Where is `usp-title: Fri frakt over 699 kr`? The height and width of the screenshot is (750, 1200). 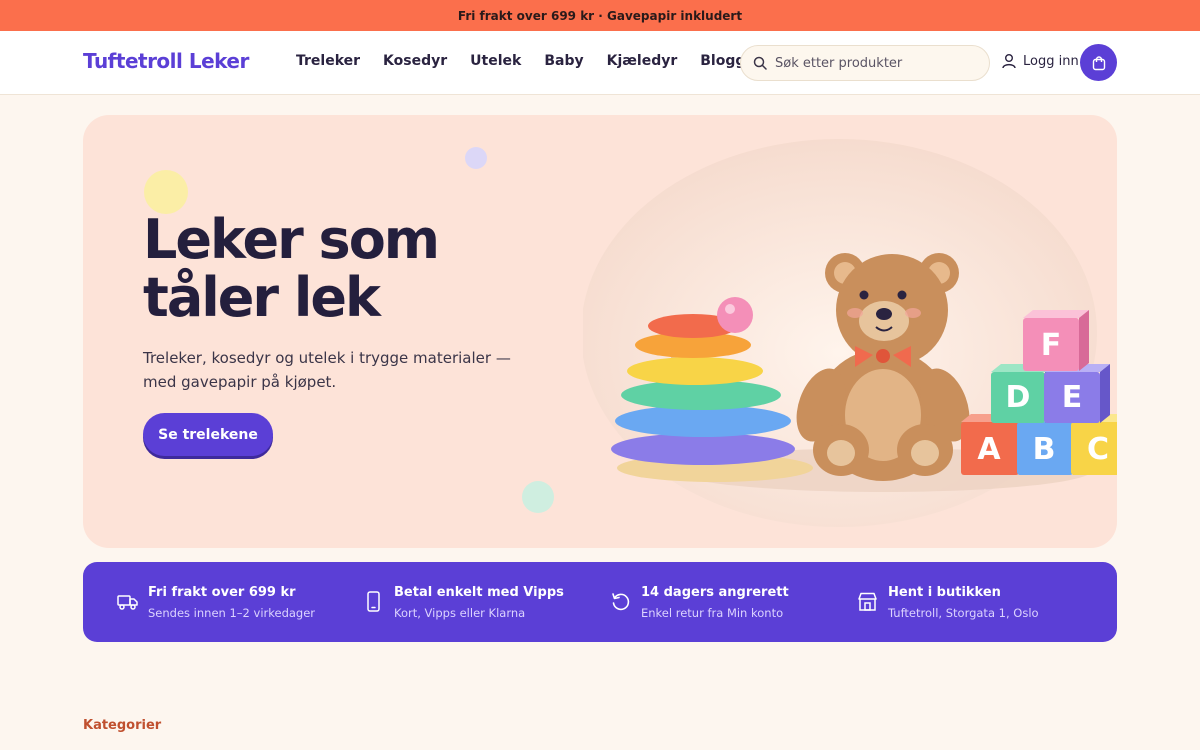 usp-title: Fri frakt over 699 kr is located at coordinates (222, 592).